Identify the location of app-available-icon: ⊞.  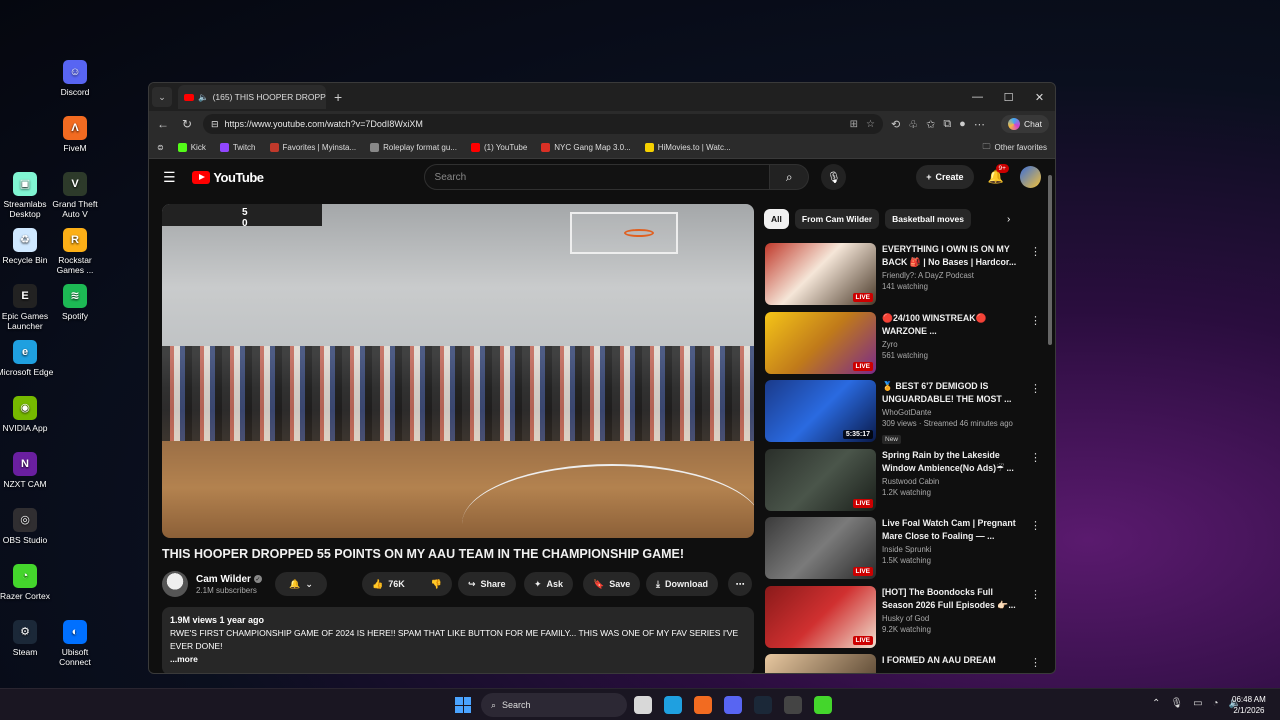
(854, 124).